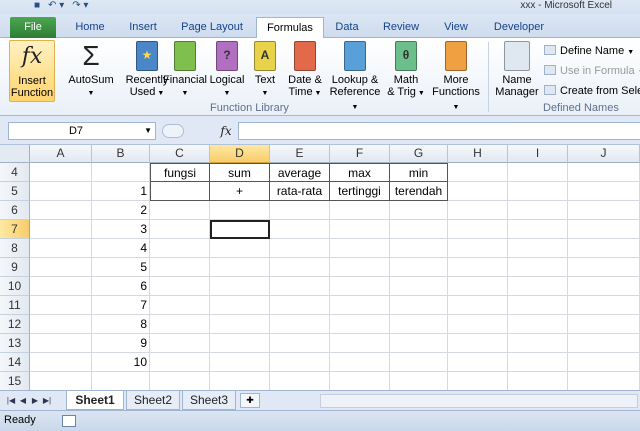  I want to click on row-header-7: 7, so click(15, 229).